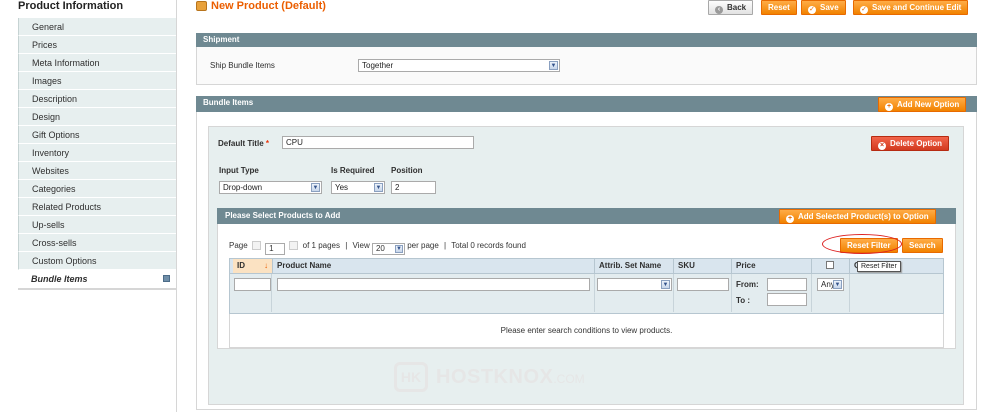 This screenshot has width=996, height=412. I want to click on per-page-select: 20 ▼, so click(388, 249).